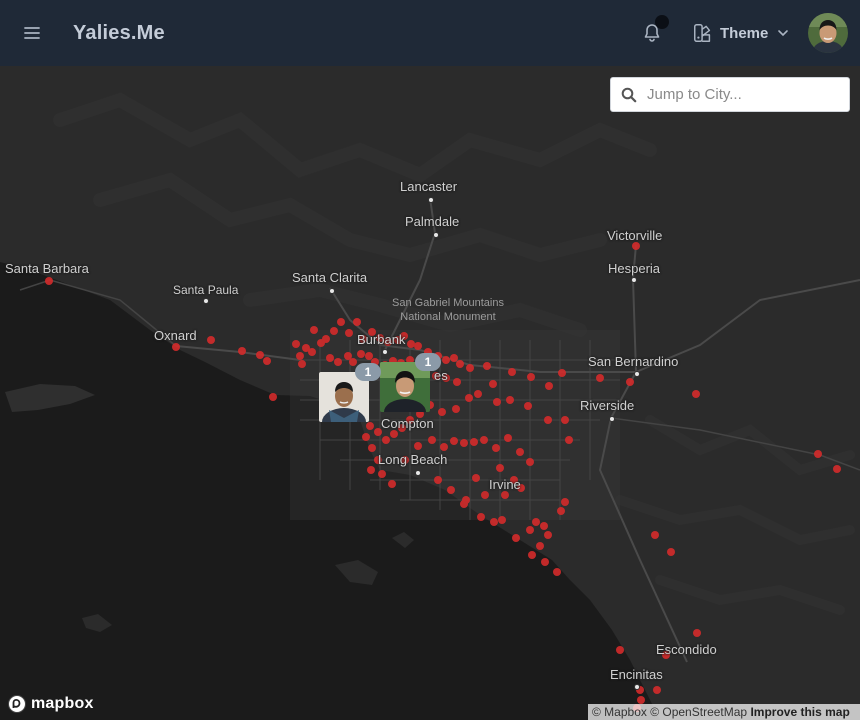  Describe the element at coordinates (428, 362) in the screenshot. I see `cluster-count-badge: 1` at that location.